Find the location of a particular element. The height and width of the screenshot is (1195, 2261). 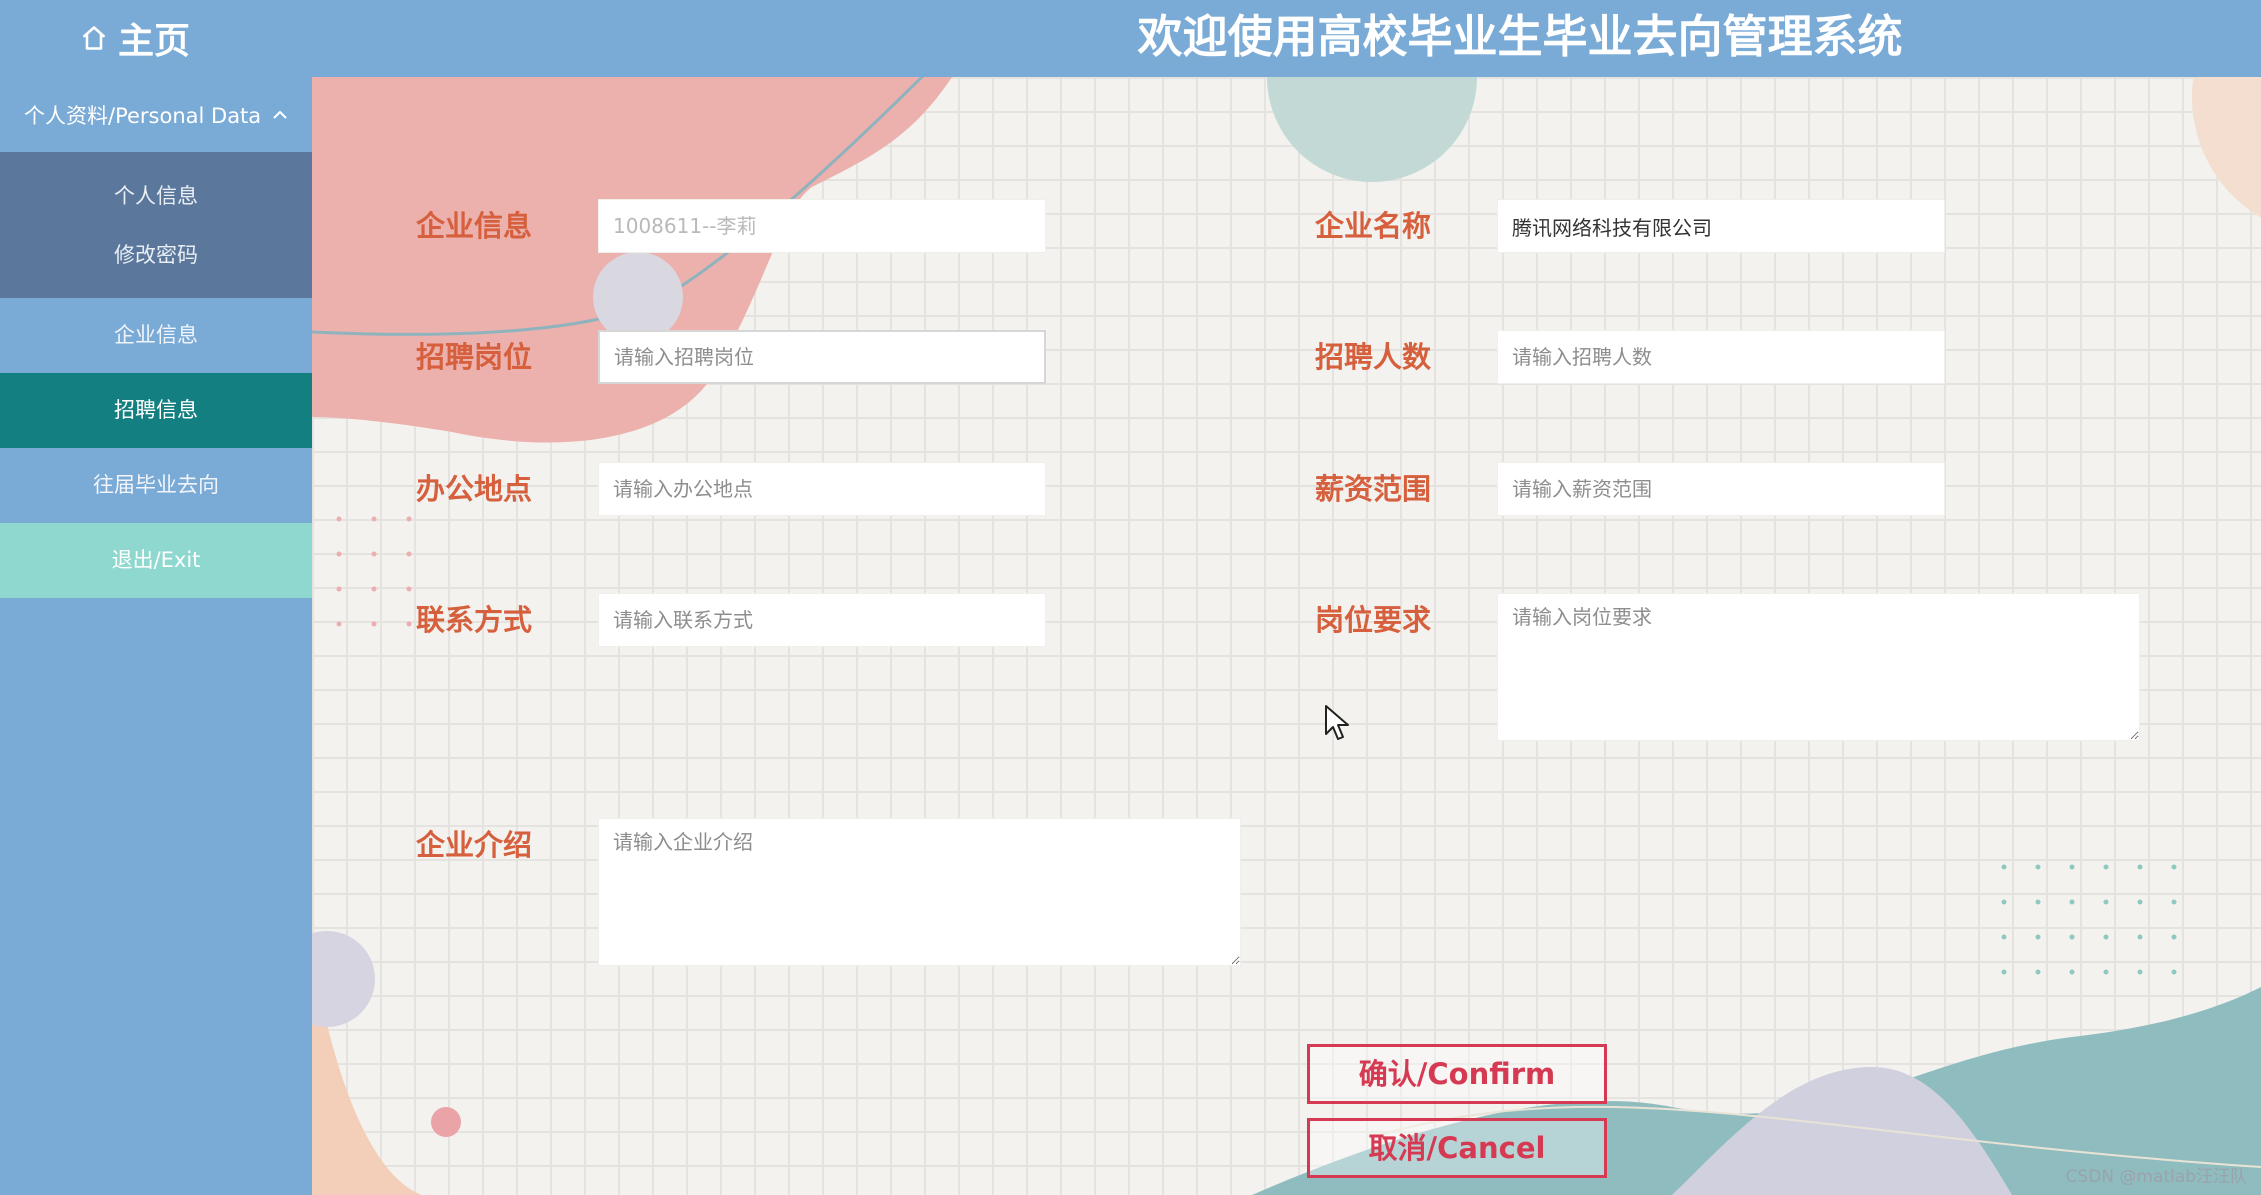

company-info-label: 企业信息 is located at coordinates (474, 226).